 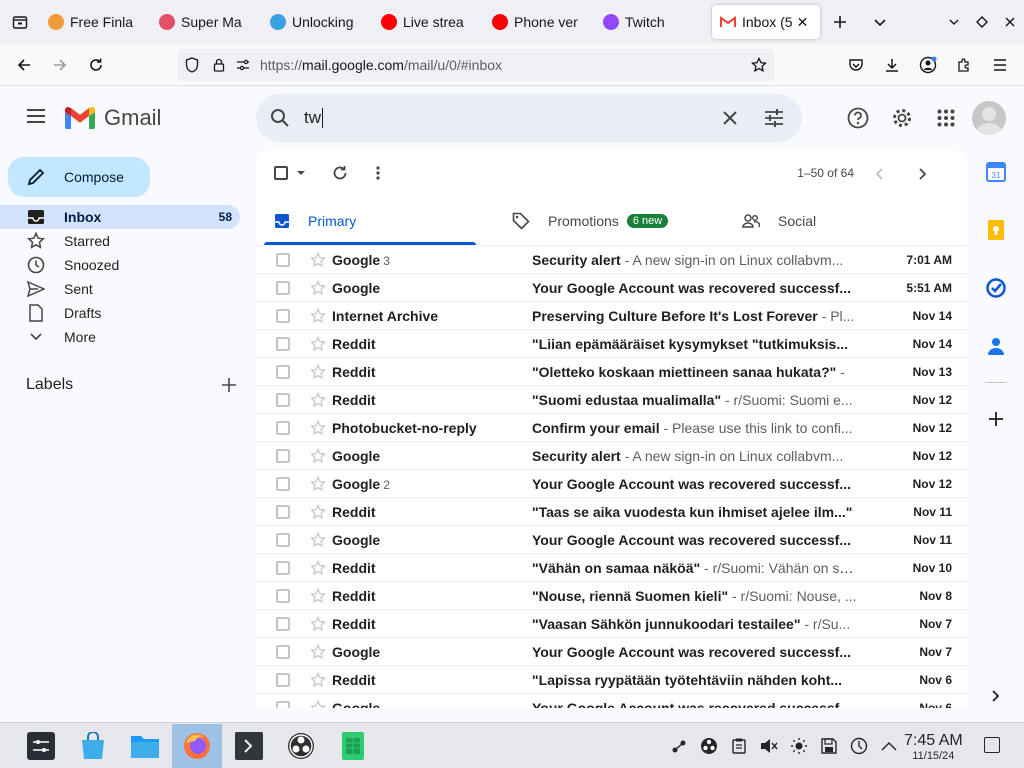 I want to click on app-launcher-button, so click(x=41, y=746).